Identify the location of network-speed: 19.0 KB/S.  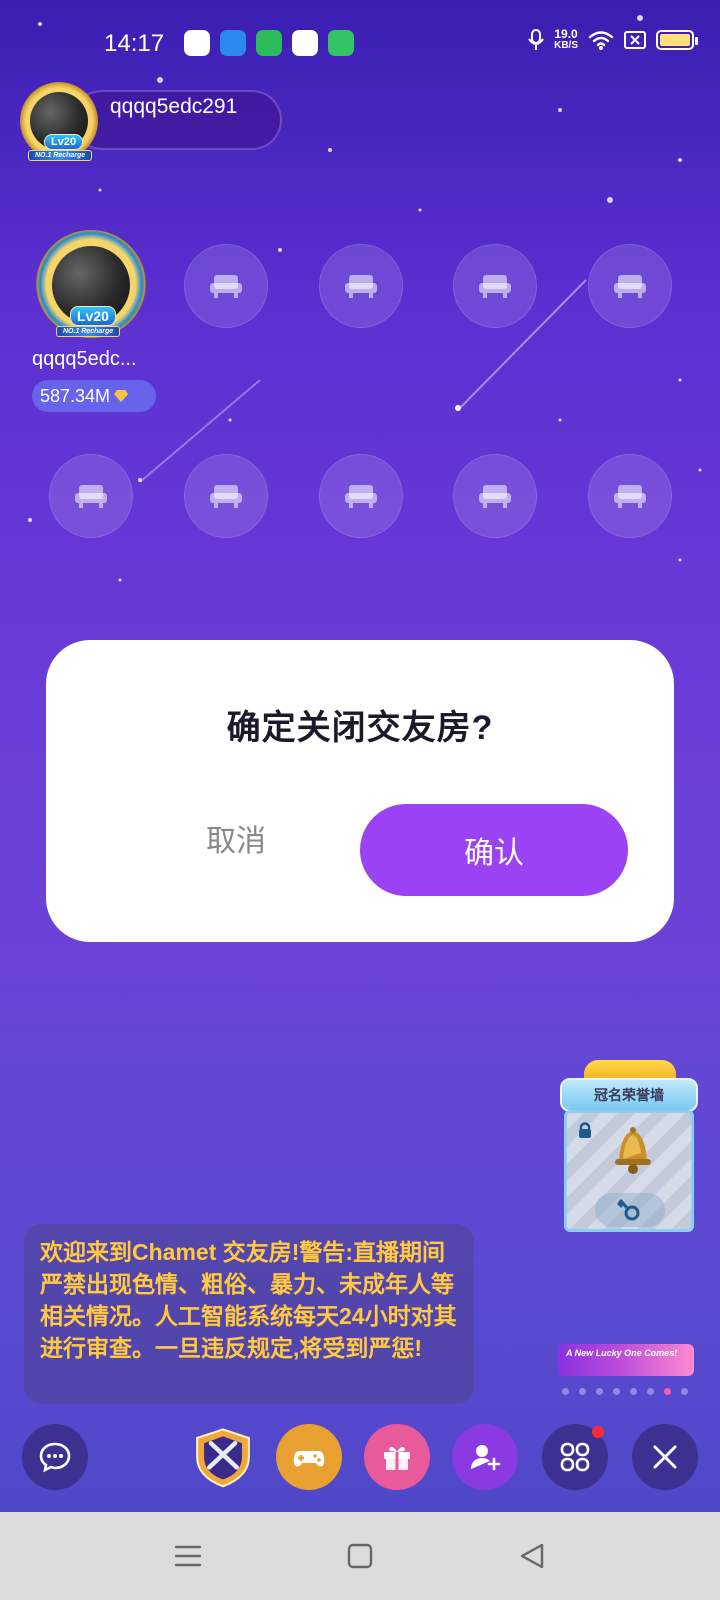
(566, 40).